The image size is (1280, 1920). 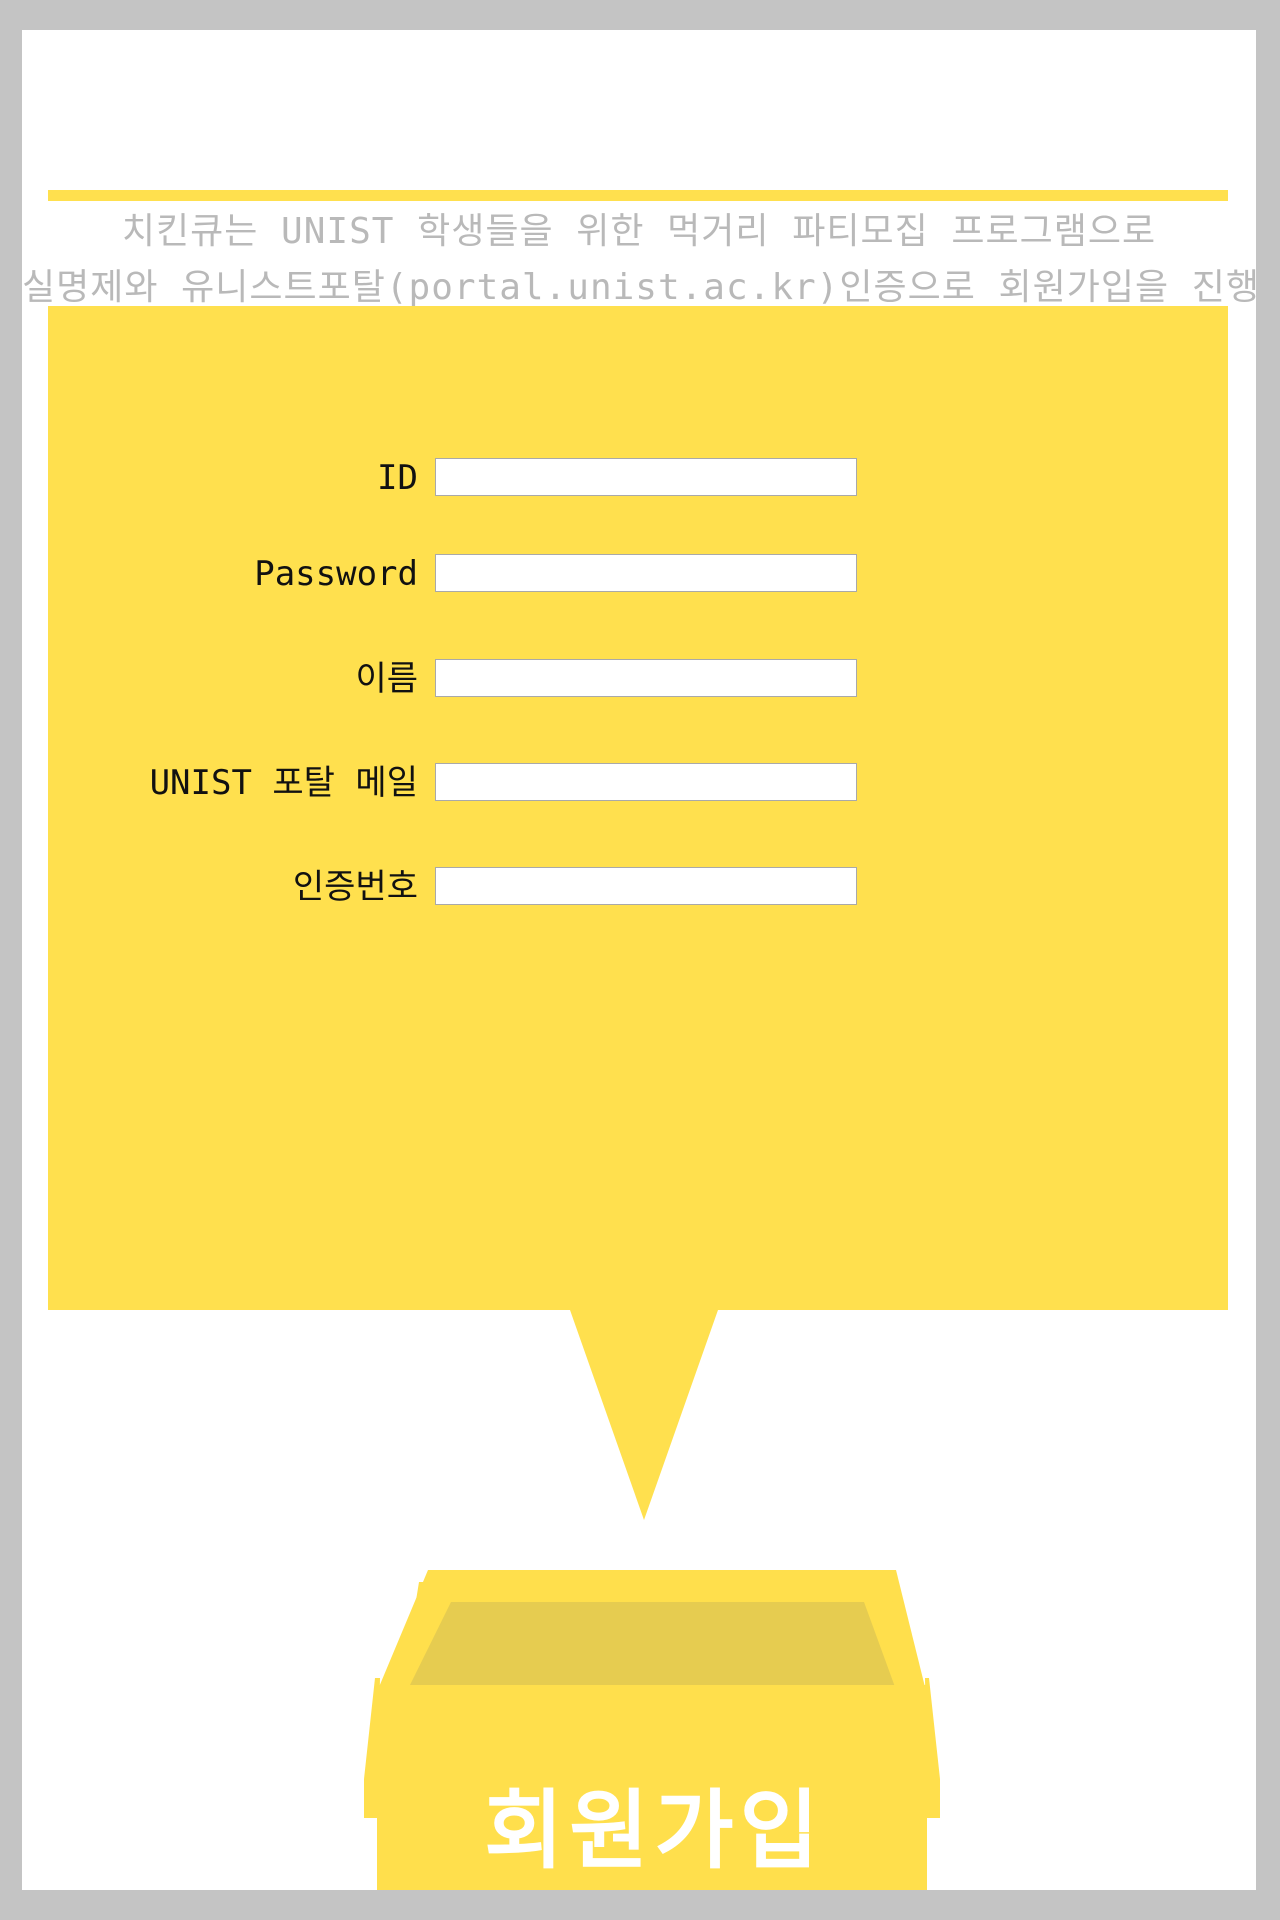 What do you see at coordinates (336, 574) in the screenshot?
I see `password-label: Password` at bounding box center [336, 574].